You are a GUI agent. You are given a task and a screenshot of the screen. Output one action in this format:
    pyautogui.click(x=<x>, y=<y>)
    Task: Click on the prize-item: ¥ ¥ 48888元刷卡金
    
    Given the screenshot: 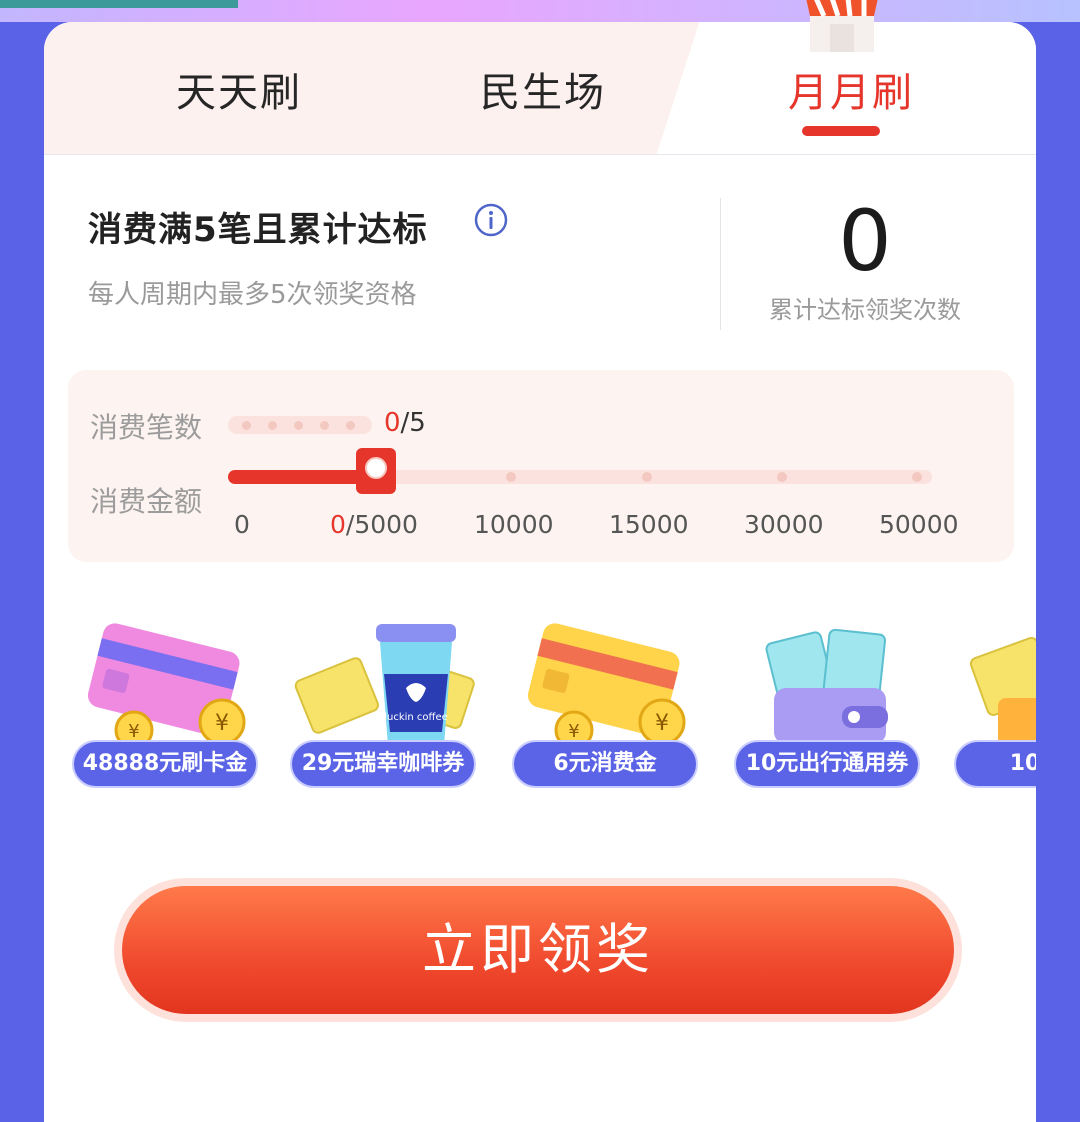 What is the action you would take?
    pyautogui.click(x=167, y=703)
    